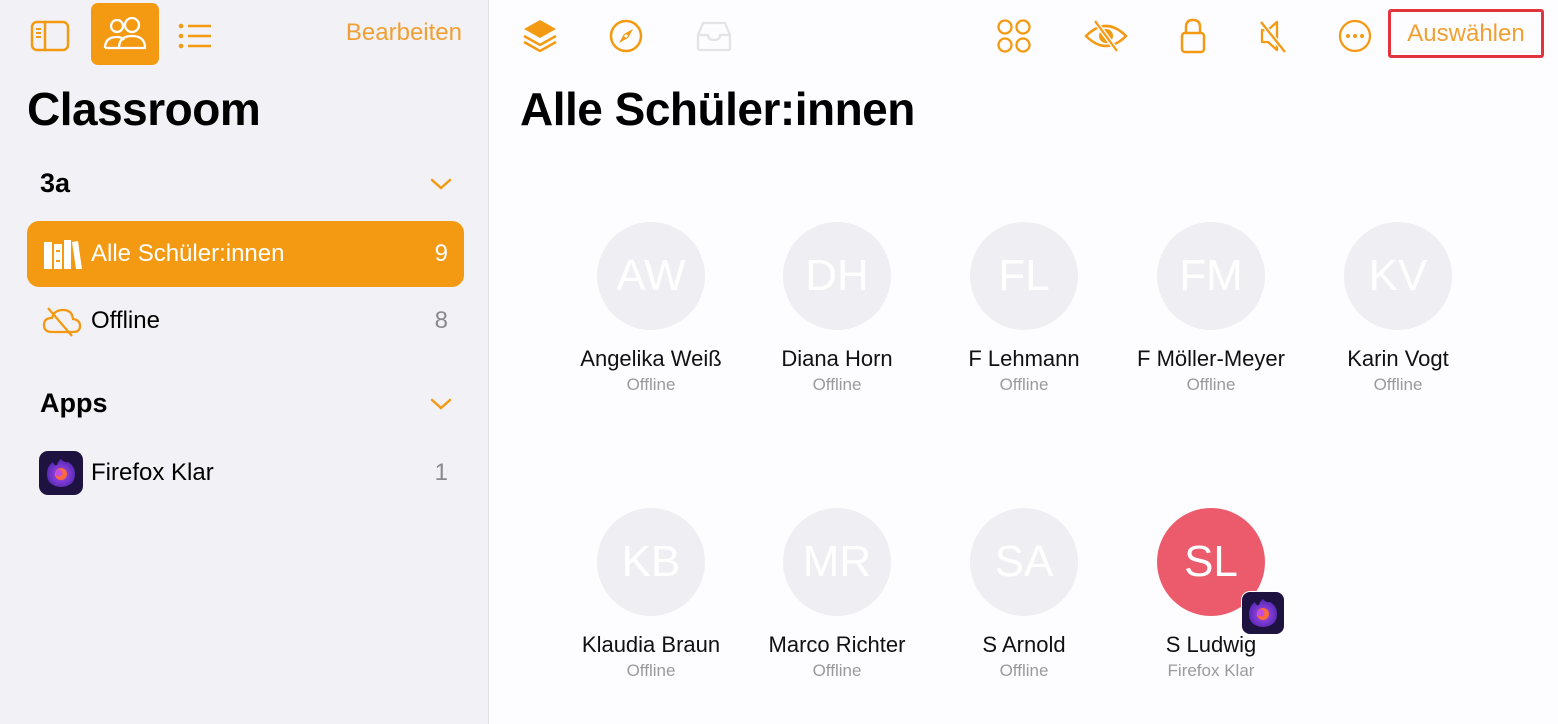  Describe the element at coordinates (1024, 644) in the screenshot. I see `student-name: S Arnold` at that location.